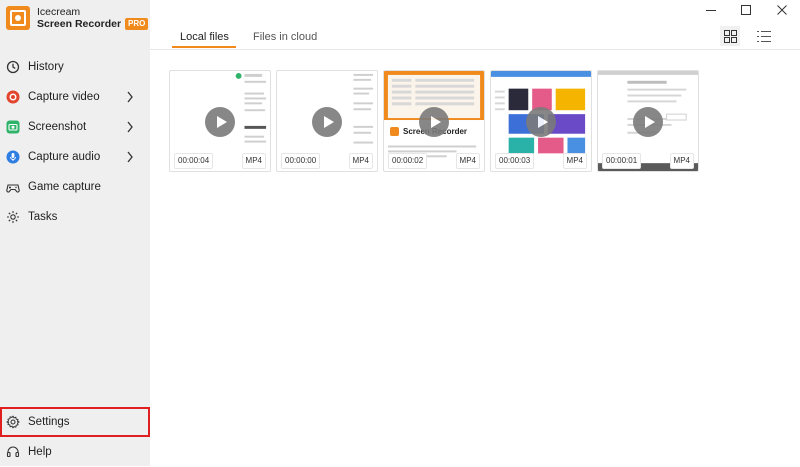 The image size is (800, 467). What do you see at coordinates (13, 97) in the screenshot?
I see `record-icon` at bounding box center [13, 97].